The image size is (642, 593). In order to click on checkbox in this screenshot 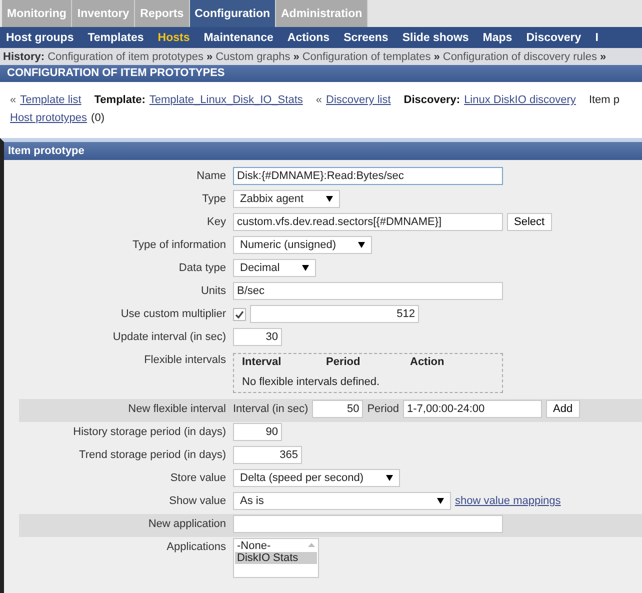, I will do `click(239, 314)`.